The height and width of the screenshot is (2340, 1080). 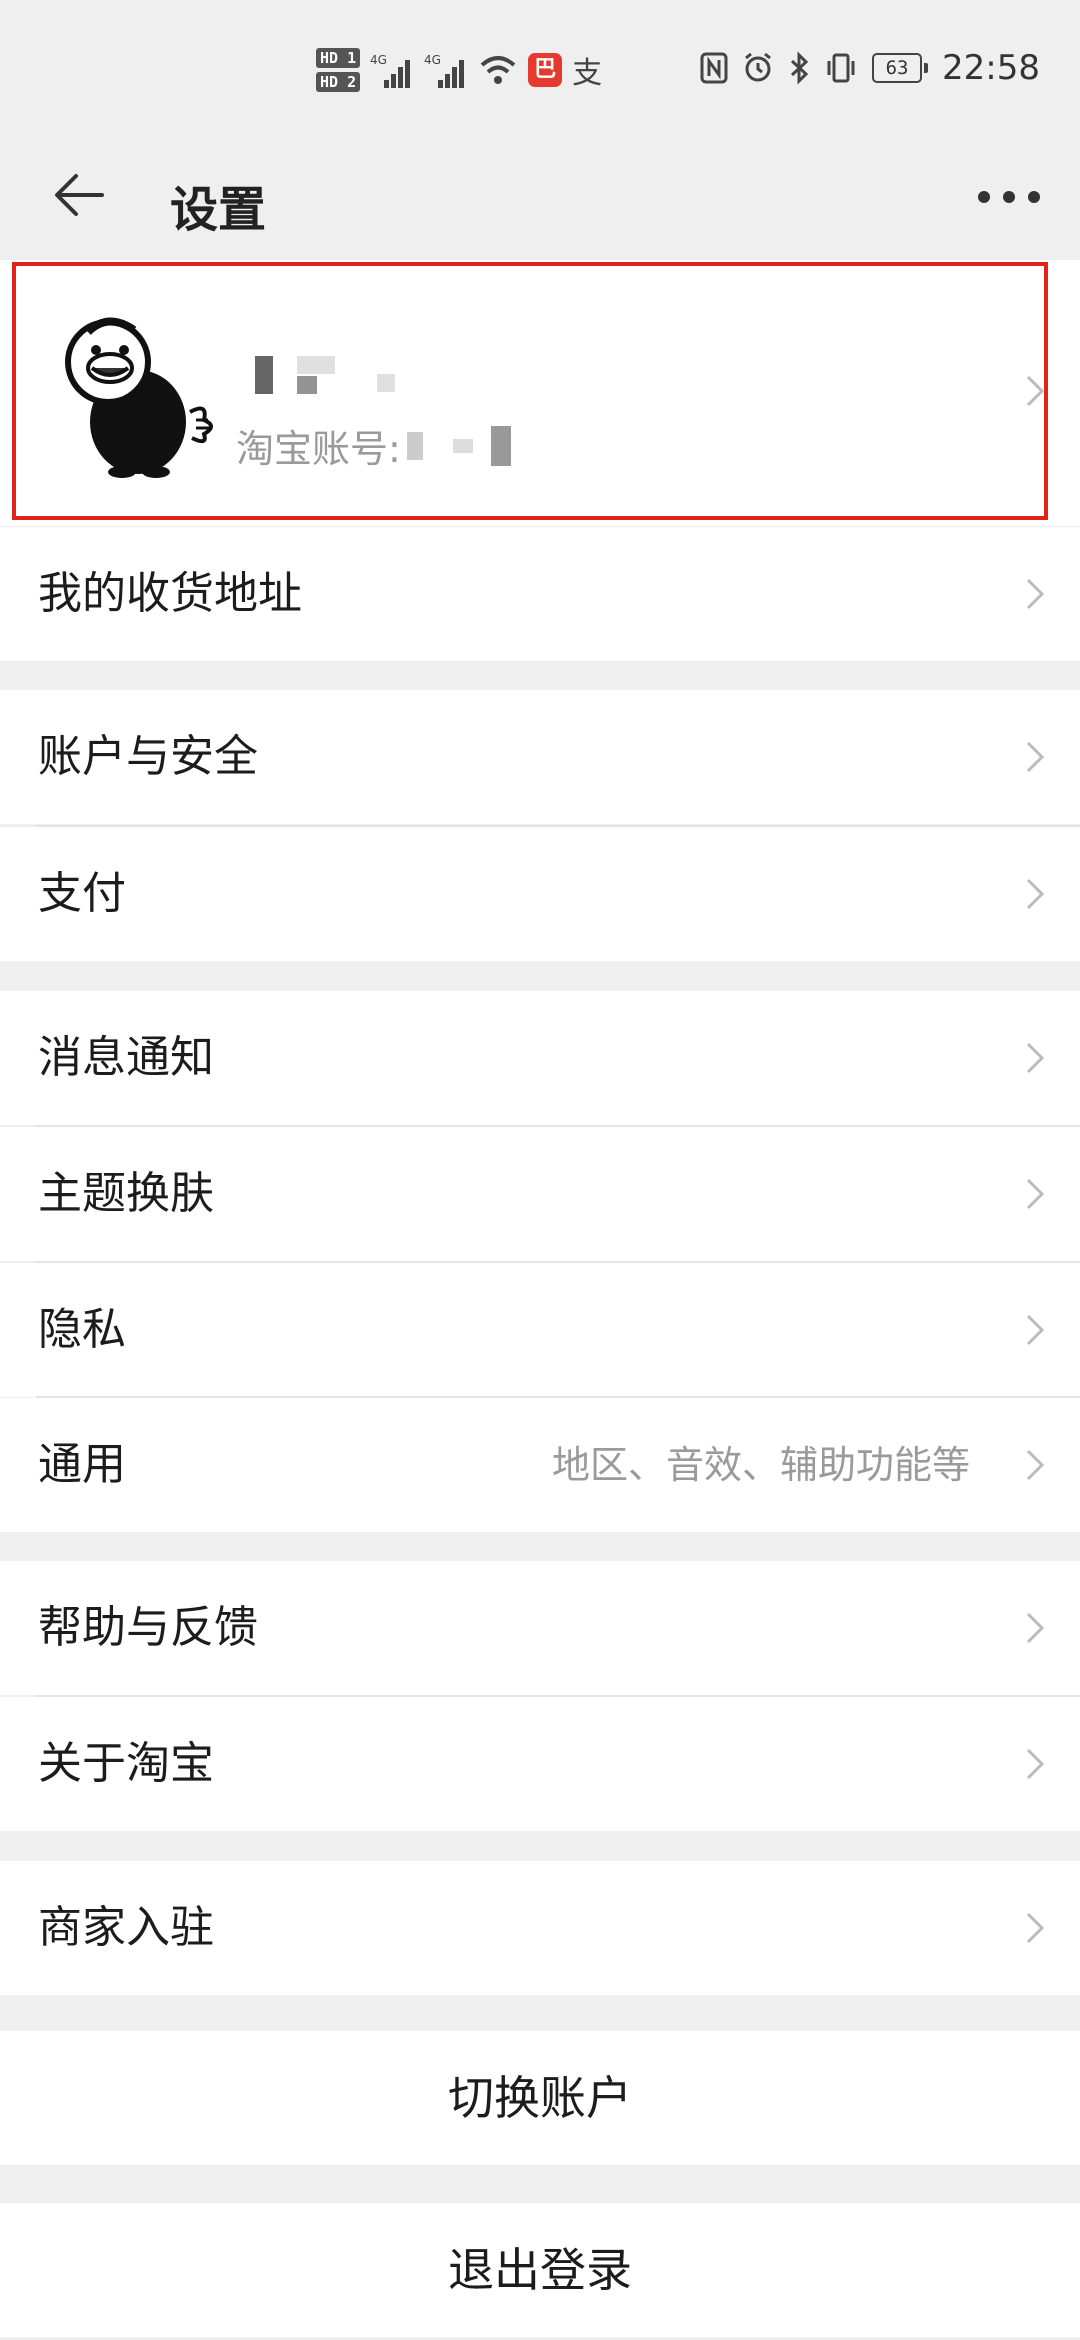 I want to click on account-id-label: 淘宝账号:, so click(x=318, y=449).